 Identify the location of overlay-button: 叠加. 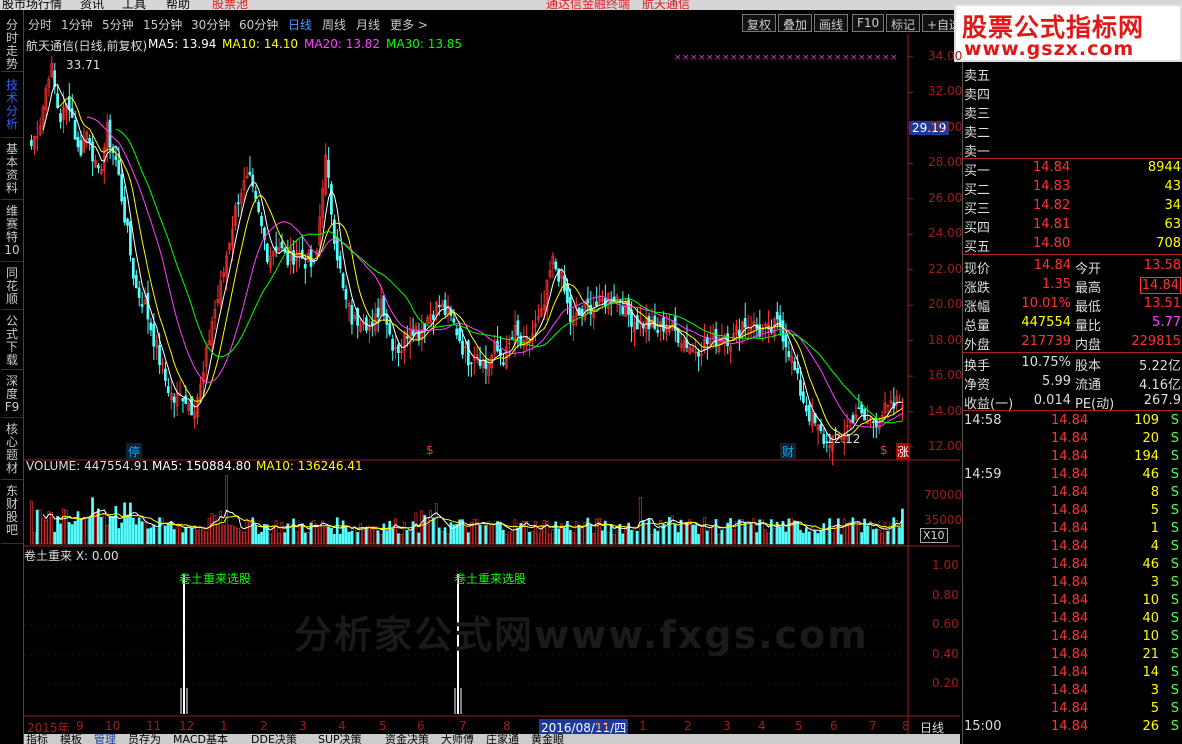
(795, 23).